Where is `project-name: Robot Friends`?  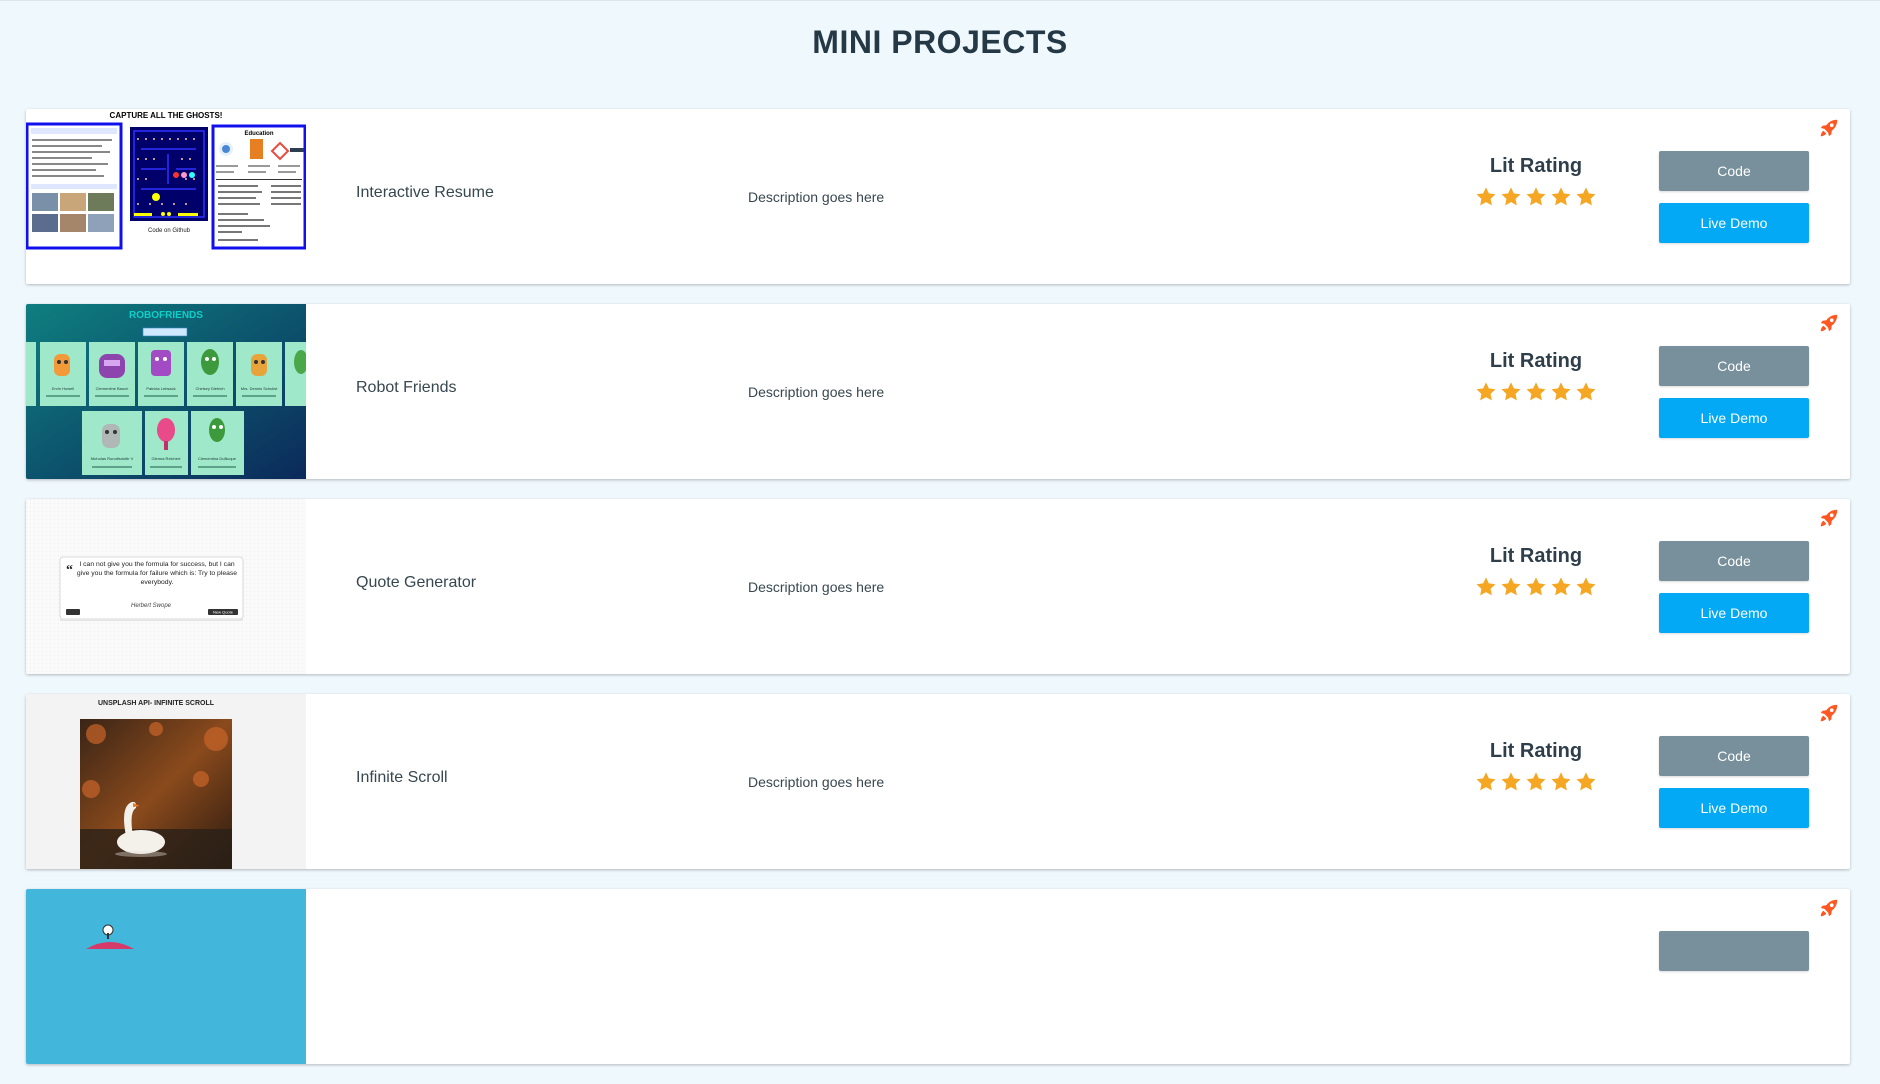
project-name: Robot Friends is located at coordinates (406, 387).